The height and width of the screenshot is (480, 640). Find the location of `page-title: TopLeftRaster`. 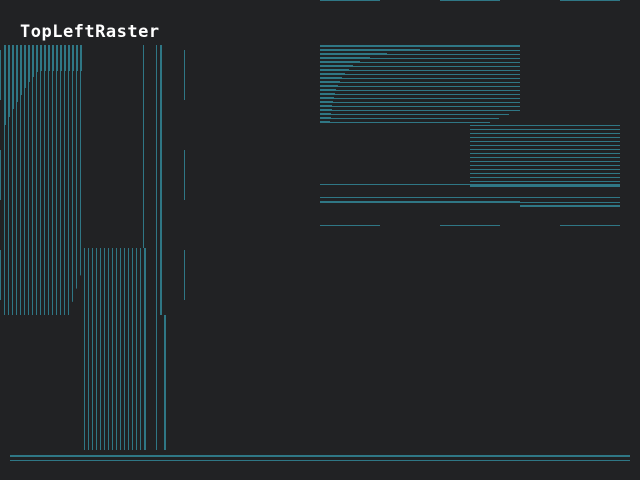

page-title: TopLeftRaster is located at coordinates (90, 32).